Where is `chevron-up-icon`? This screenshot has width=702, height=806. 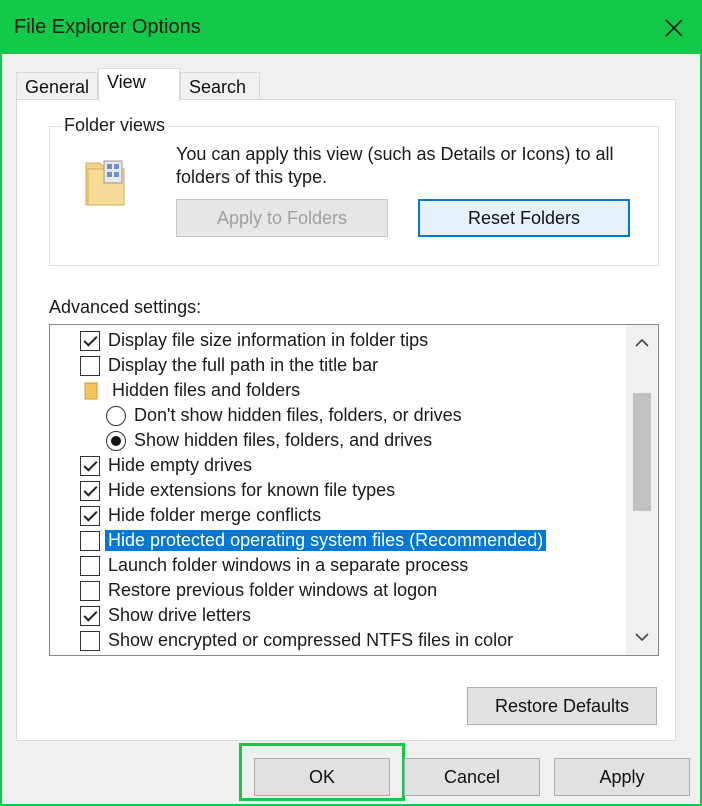
chevron-up-icon is located at coordinates (642, 342).